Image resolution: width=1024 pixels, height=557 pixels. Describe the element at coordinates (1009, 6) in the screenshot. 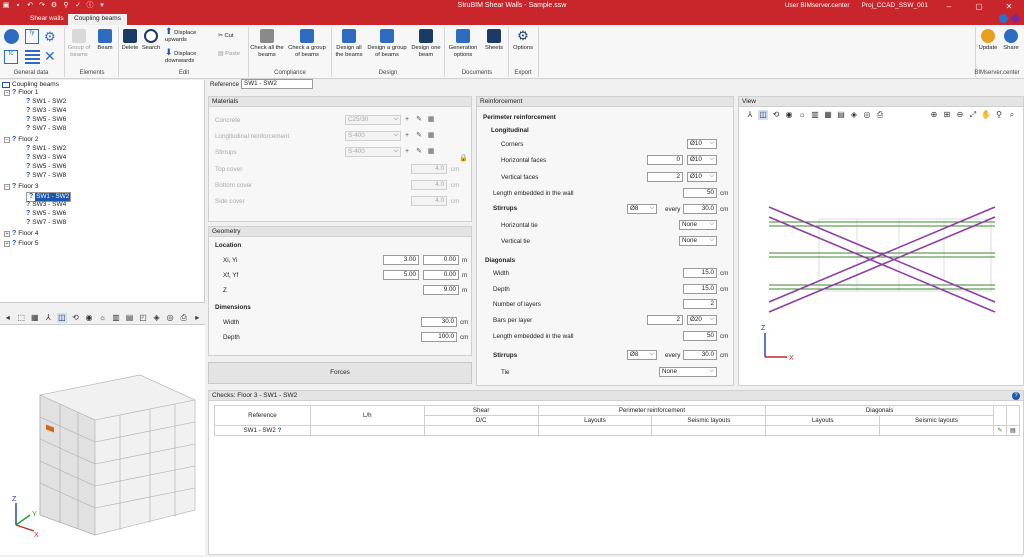

I see `close-button: ✕` at that location.